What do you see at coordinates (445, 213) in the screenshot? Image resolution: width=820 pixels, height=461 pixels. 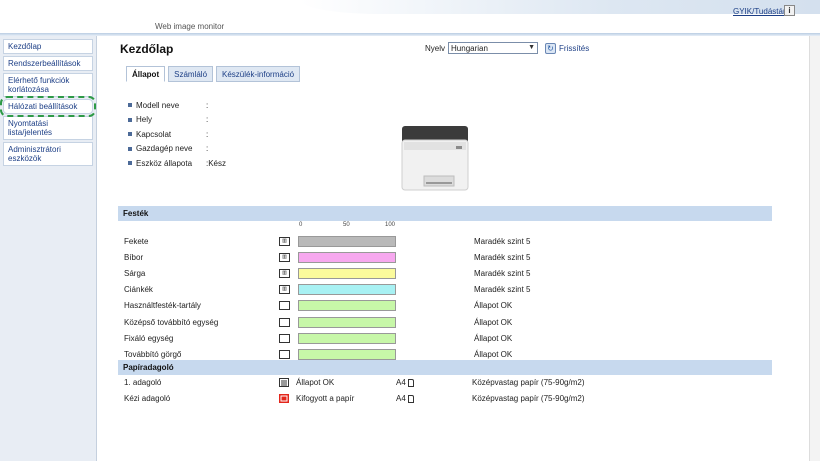 I see `toner-section-header: Festék` at bounding box center [445, 213].